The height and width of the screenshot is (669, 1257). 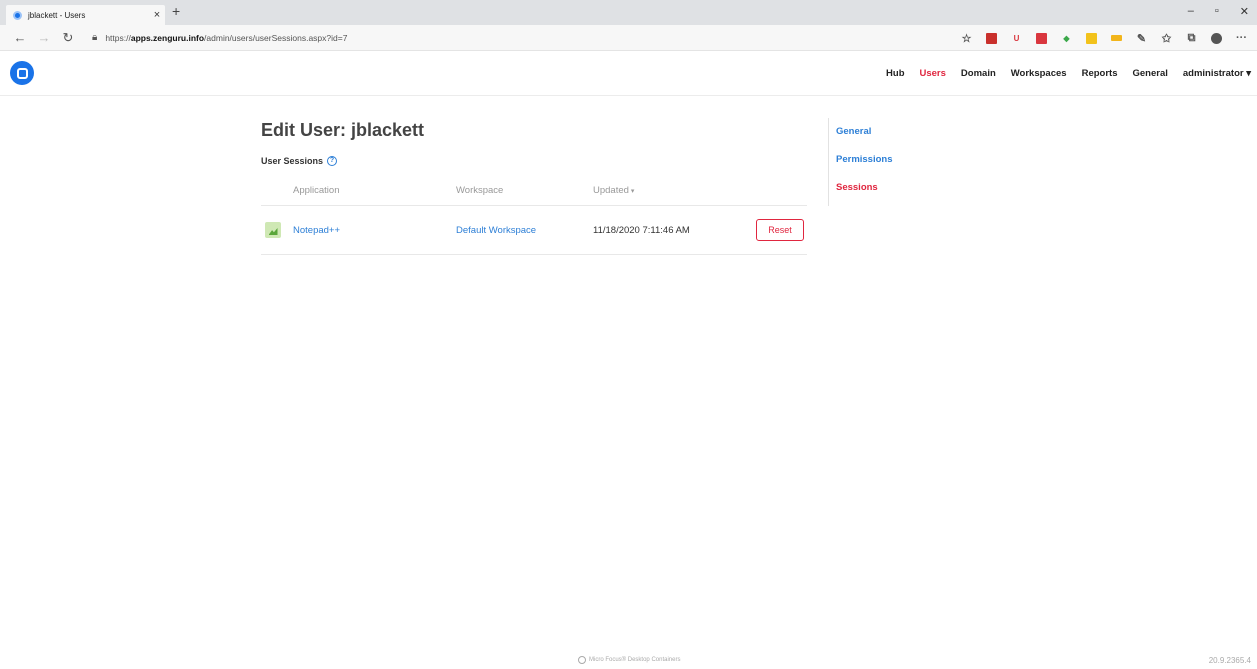 What do you see at coordinates (1039, 73) in the screenshot?
I see `nav-workspaces: Workspaces` at bounding box center [1039, 73].